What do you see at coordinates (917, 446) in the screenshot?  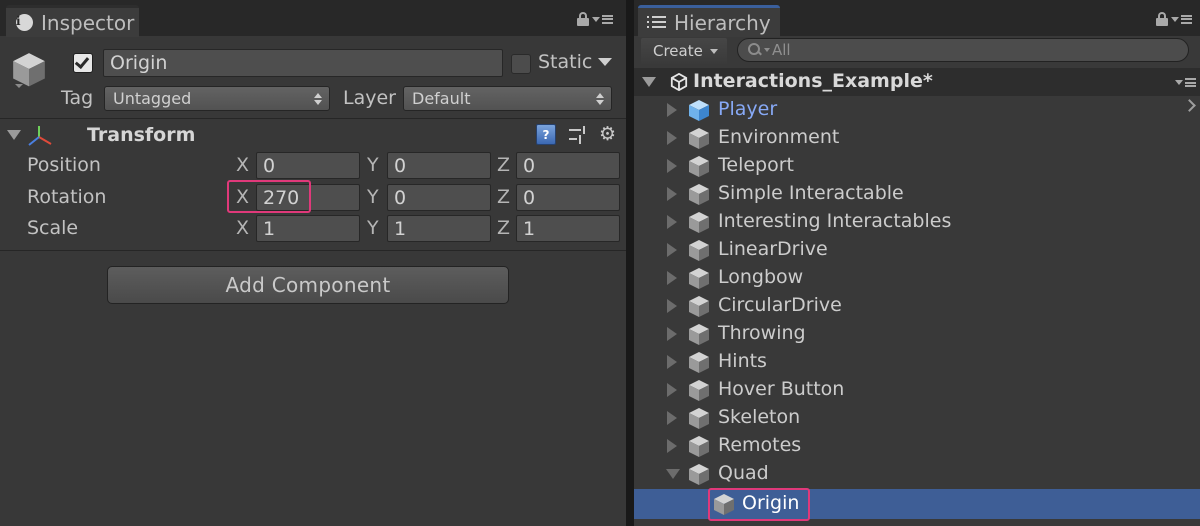 I see `hierarchy-item-remotes: Remotes` at bounding box center [917, 446].